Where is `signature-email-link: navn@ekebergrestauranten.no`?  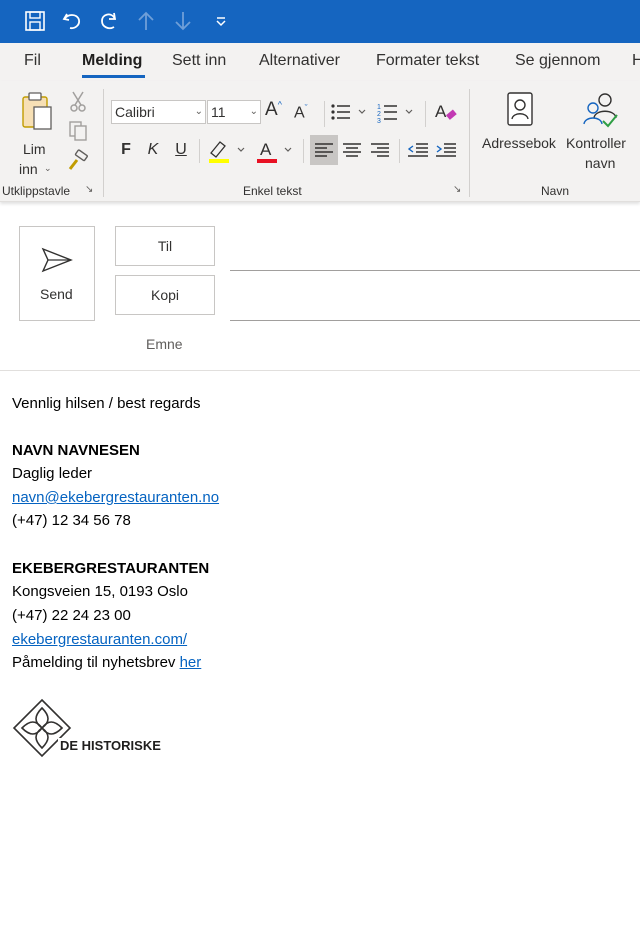
signature-email-link: navn@ekebergrestauranten.no is located at coordinates (115, 497).